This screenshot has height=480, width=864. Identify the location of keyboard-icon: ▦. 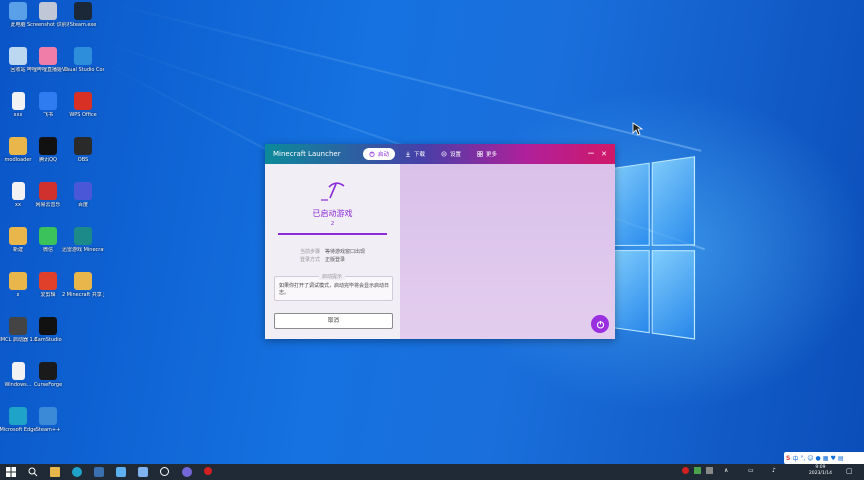
(826, 458).